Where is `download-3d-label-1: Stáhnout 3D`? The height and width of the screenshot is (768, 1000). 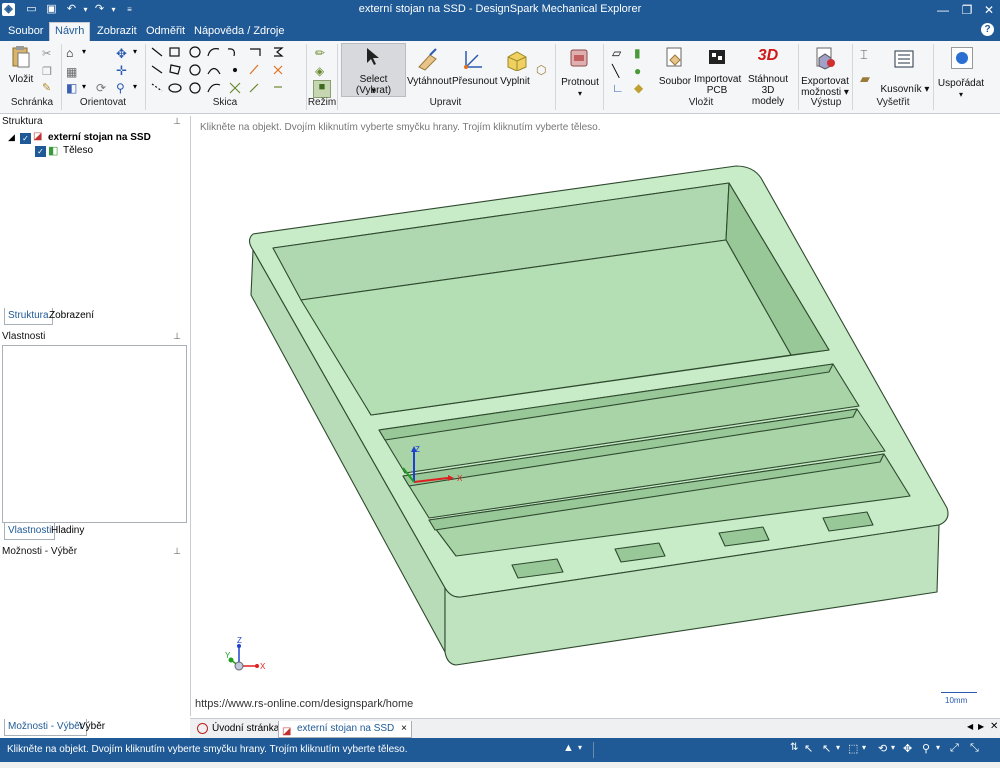 download-3d-label-1: Stáhnout 3D is located at coordinates (768, 85).